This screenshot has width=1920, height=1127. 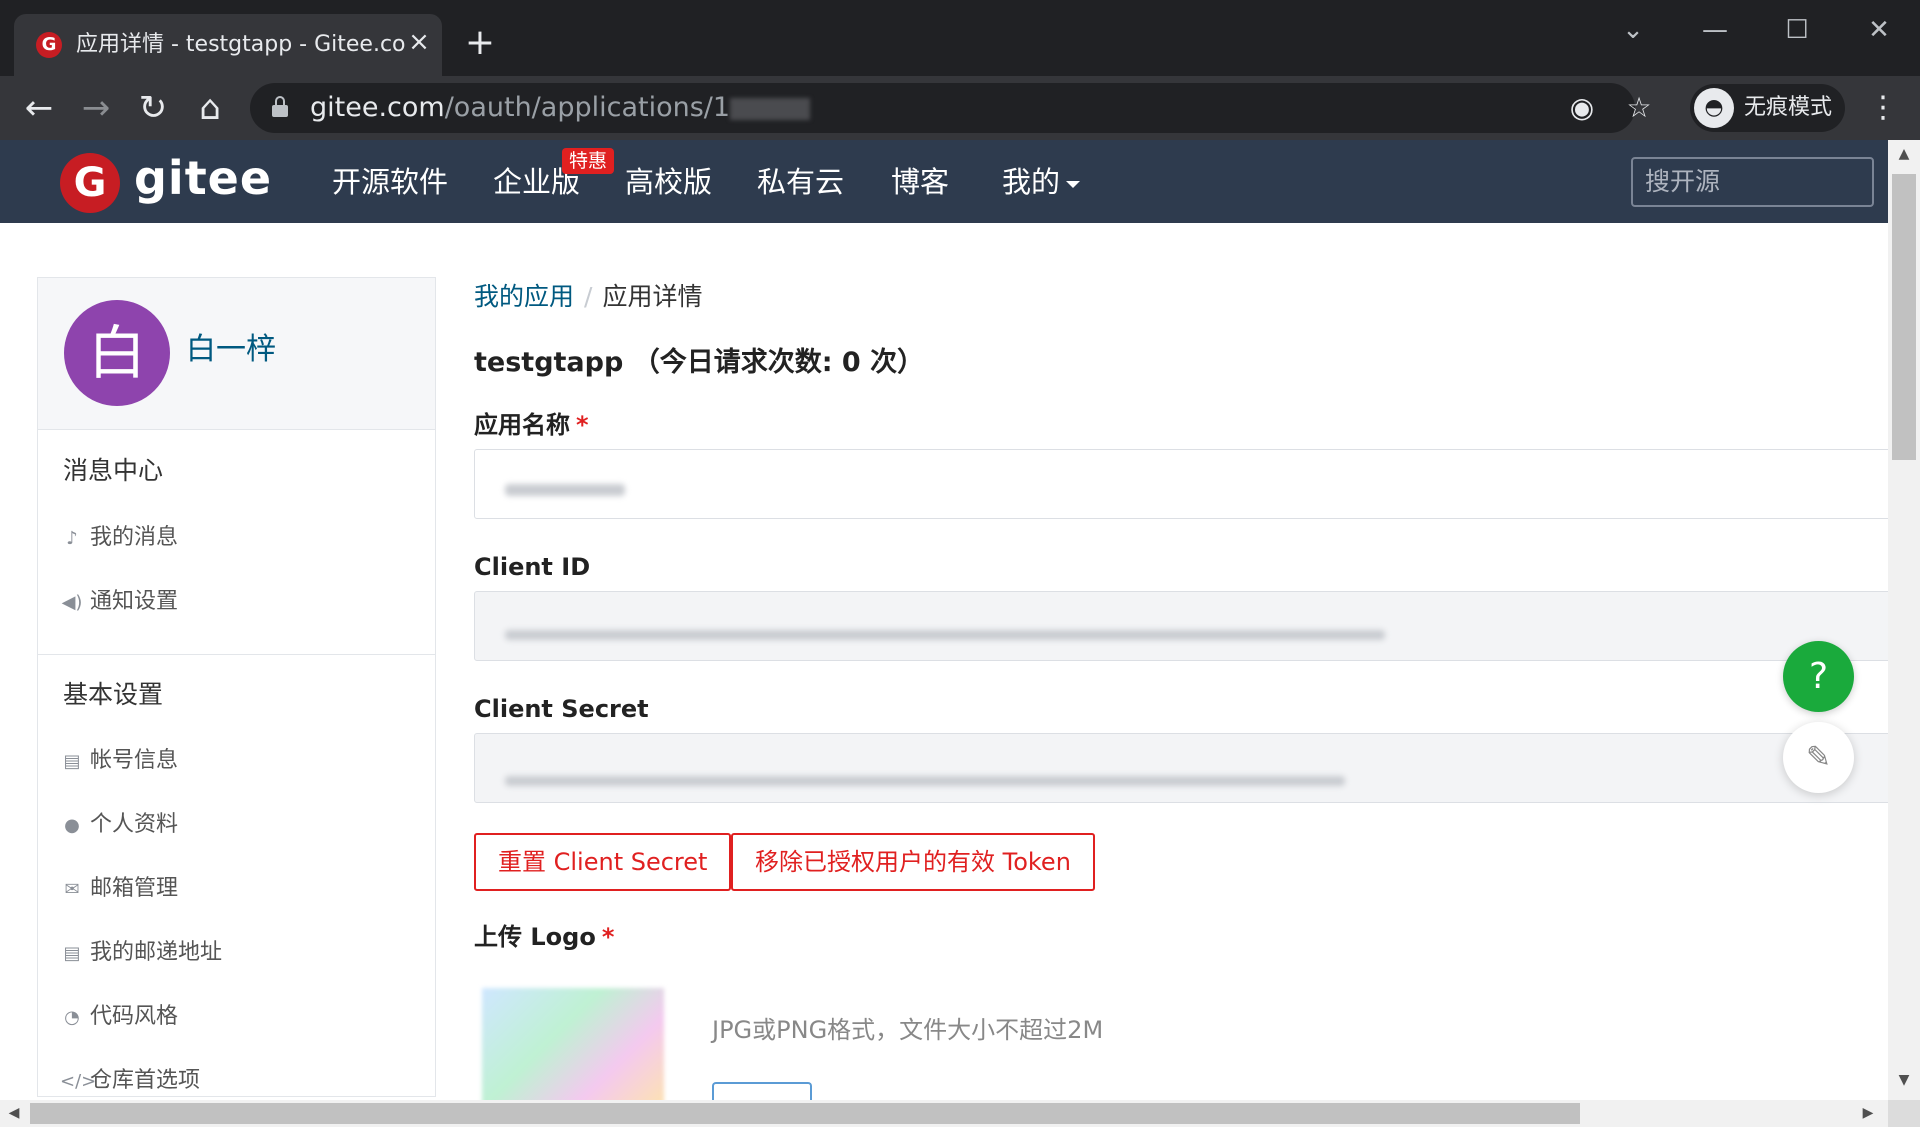 What do you see at coordinates (532, 567) in the screenshot?
I see `client-id-label: Client ID` at bounding box center [532, 567].